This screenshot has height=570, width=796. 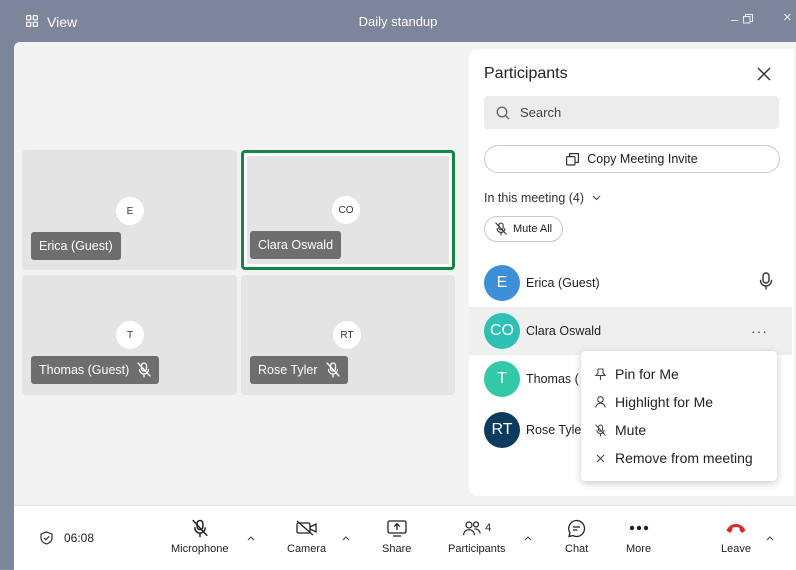 I want to click on view-button: View, so click(x=51, y=22).